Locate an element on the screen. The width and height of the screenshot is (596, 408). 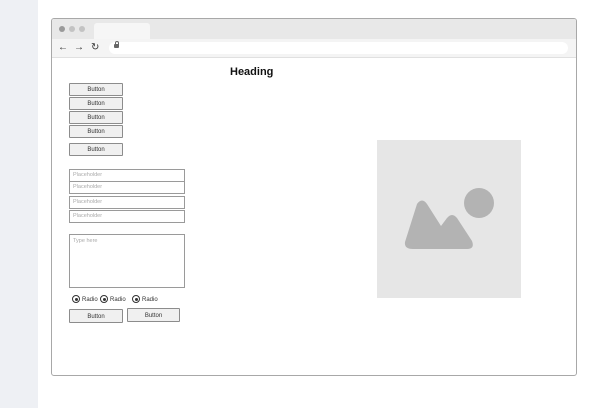
radio-option-2: Radio is located at coordinates (113, 300).